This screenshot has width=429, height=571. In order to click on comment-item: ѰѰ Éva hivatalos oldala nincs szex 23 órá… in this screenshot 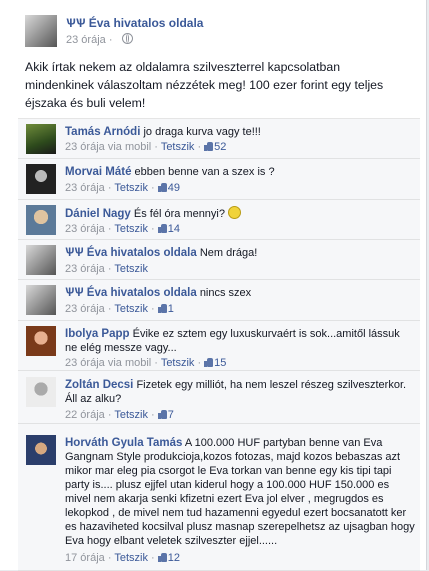, I will do `click(219, 300)`.